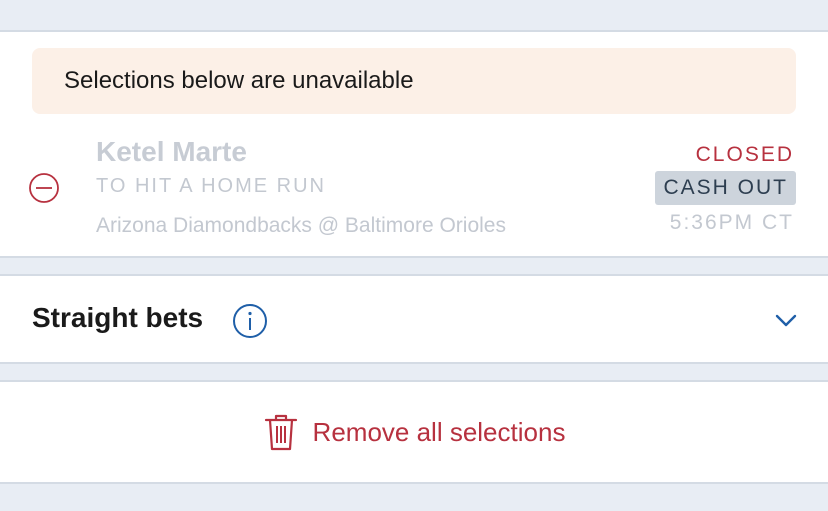 Image resolution: width=828 pixels, height=511 pixels. What do you see at coordinates (118, 317) in the screenshot?
I see `straight-bets-title: Straight bets` at bounding box center [118, 317].